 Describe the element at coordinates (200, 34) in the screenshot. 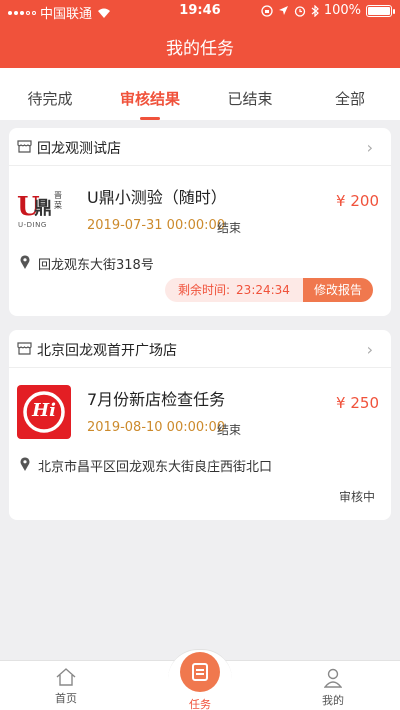

I see `app-header: 中国联通 19:46 100% 我的任务` at that location.